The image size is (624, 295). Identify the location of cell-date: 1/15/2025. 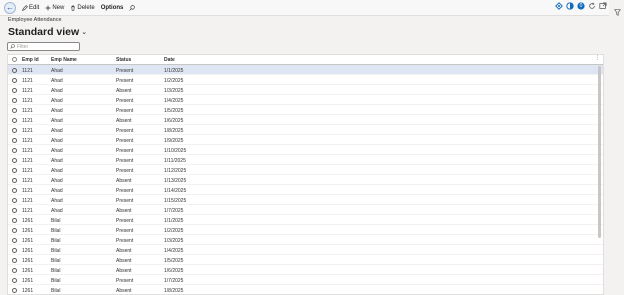
(175, 200).